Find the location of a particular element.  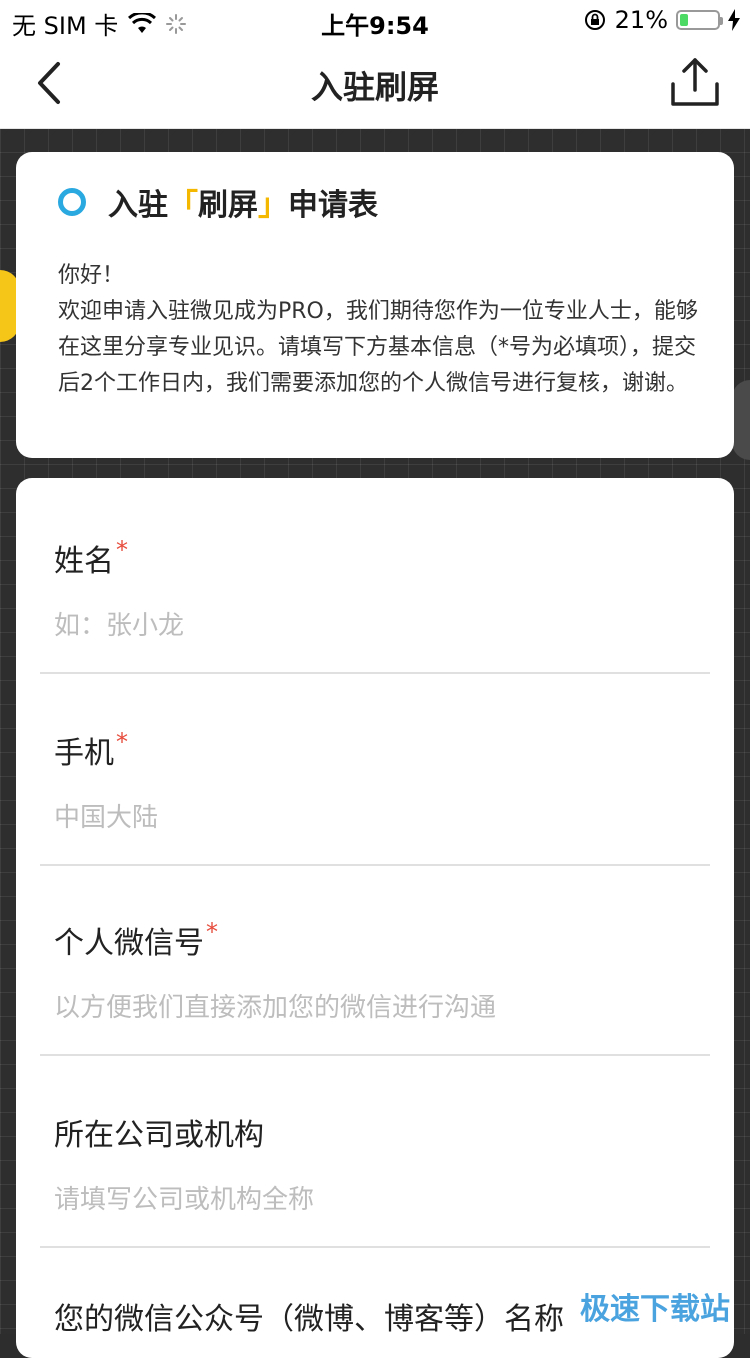

field-label-text: 您的微信公众号（微博、博客等）名称 is located at coordinates (309, 1319).